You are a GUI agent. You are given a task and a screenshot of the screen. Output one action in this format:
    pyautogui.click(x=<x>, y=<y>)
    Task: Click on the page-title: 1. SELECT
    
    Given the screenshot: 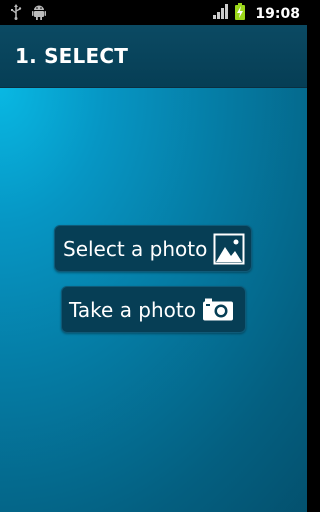 What is the action you would take?
    pyautogui.click(x=72, y=56)
    